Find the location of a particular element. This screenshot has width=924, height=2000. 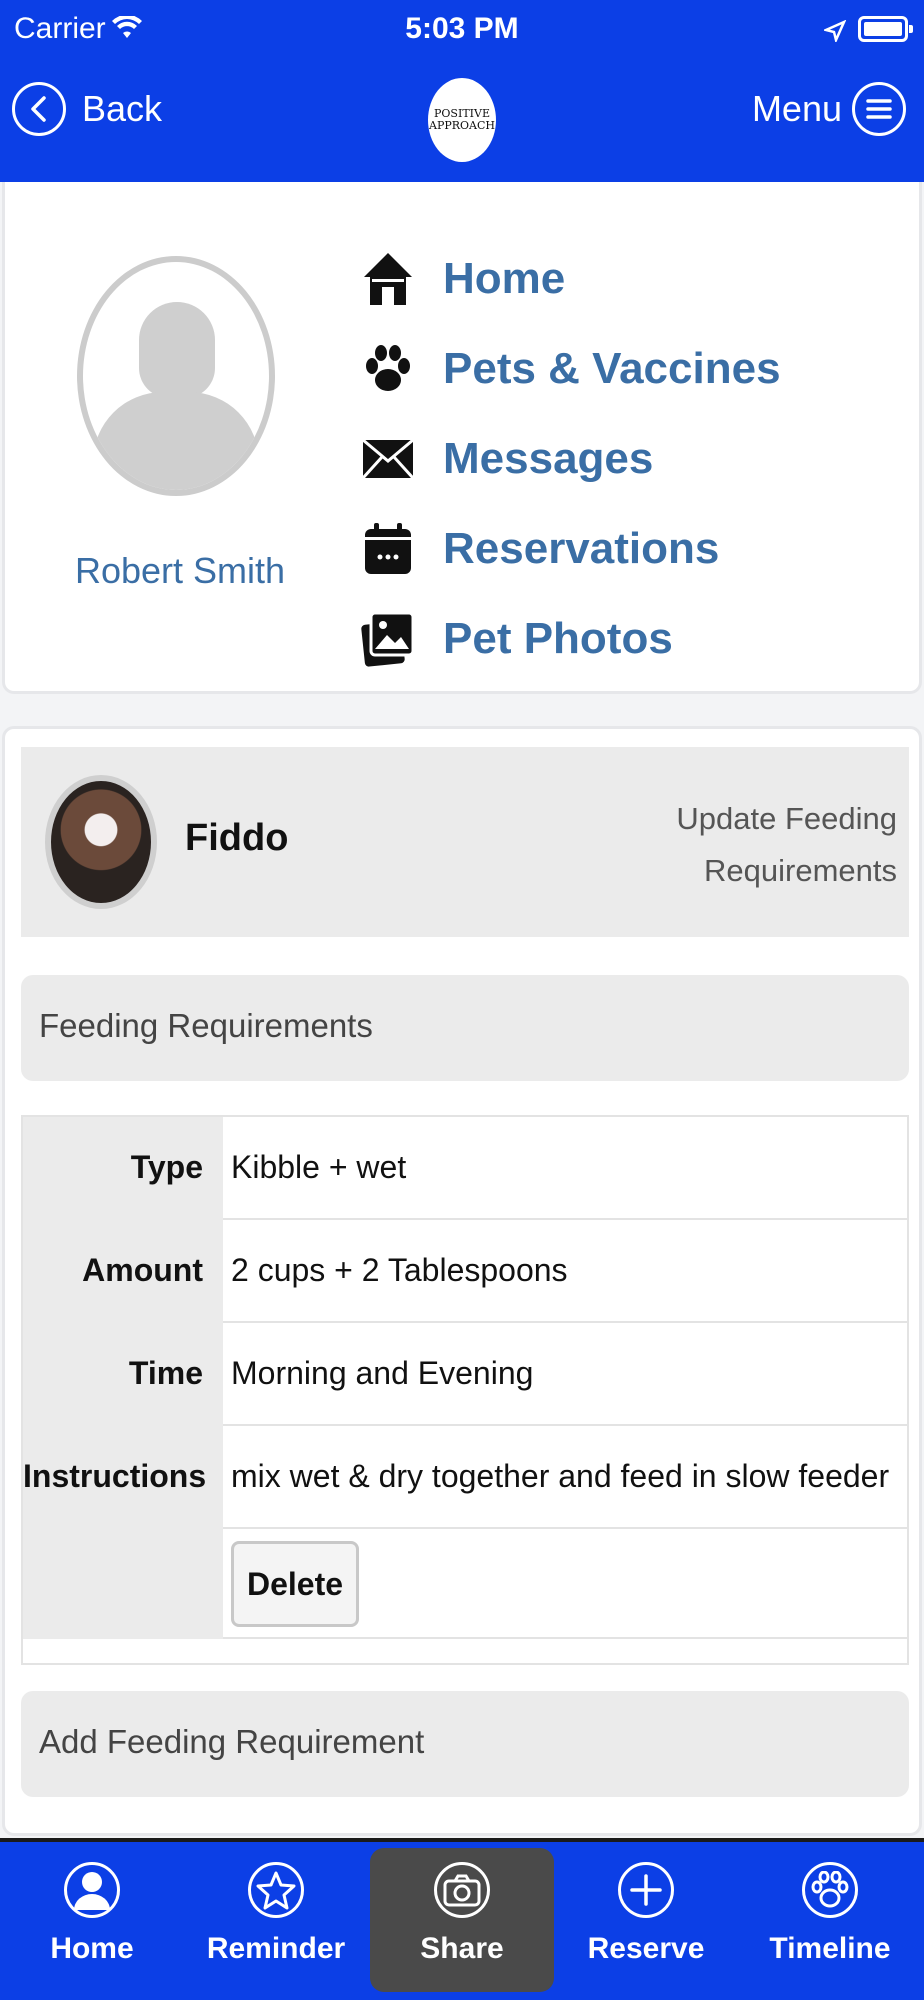

nav-label: Pet Photos is located at coordinates (558, 638).